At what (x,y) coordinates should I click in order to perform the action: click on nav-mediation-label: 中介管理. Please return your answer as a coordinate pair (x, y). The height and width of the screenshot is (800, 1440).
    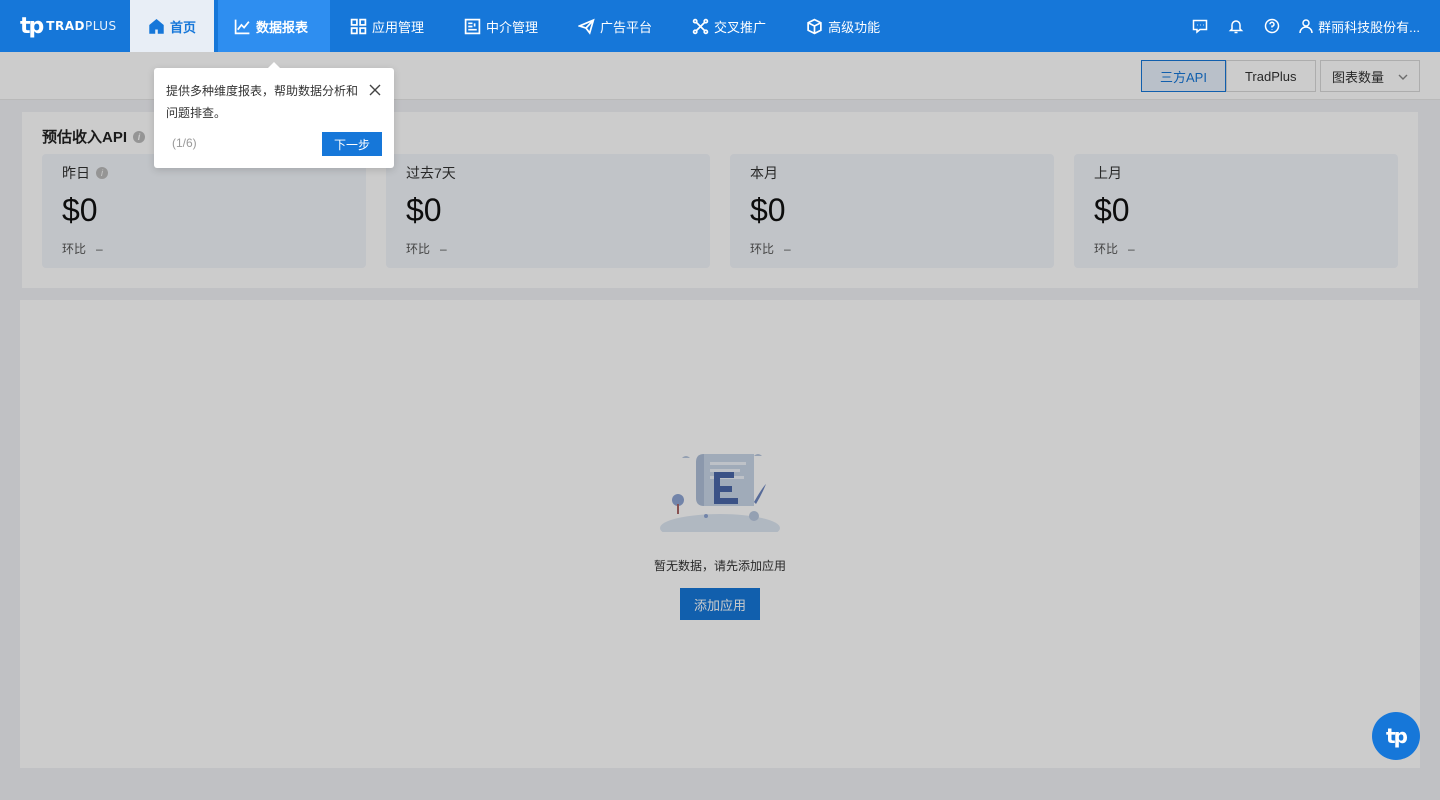
    Looking at the image, I should click on (512, 27).